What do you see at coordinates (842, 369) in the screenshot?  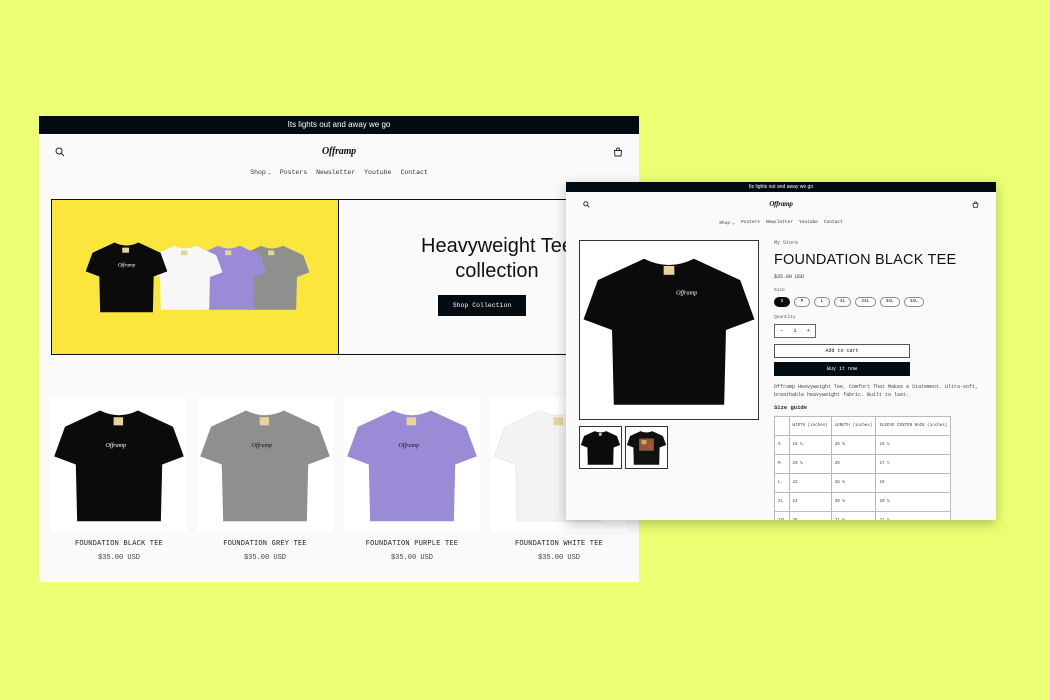 I see `buy-now-button: Buy it now` at bounding box center [842, 369].